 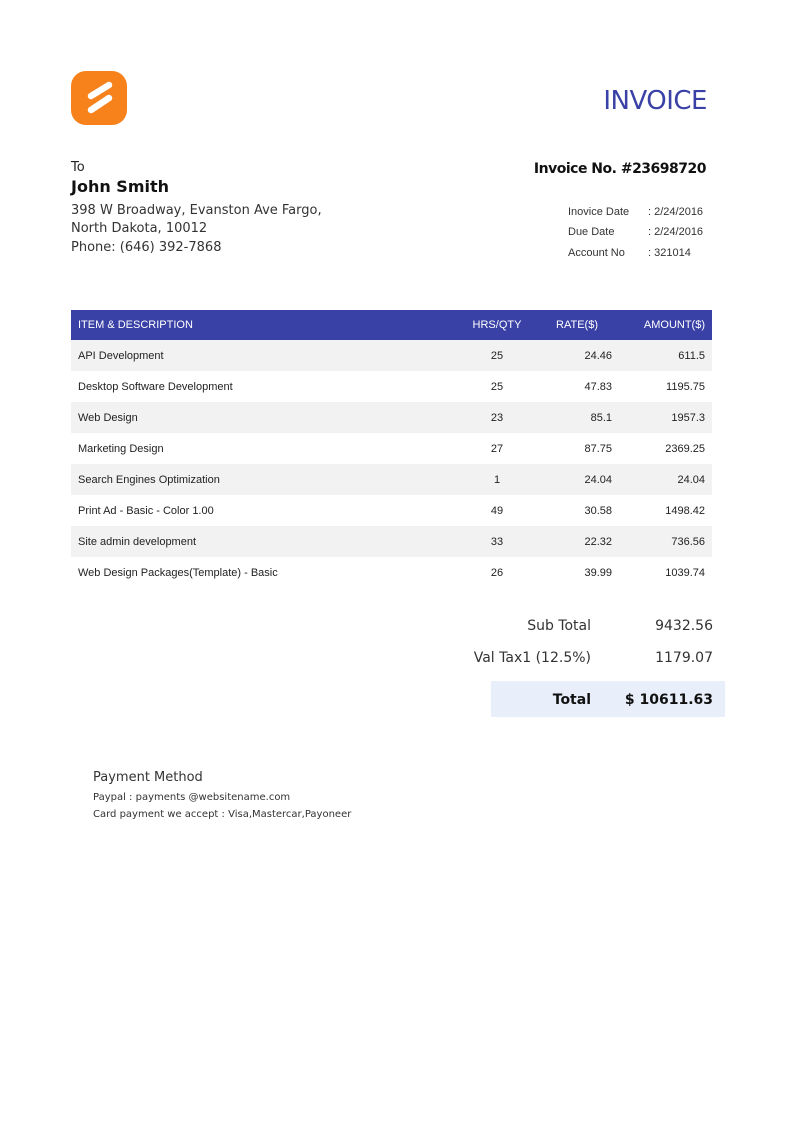 What do you see at coordinates (620, 169) in the screenshot?
I see `invoice-number: Invoice No. #23698720` at bounding box center [620, 169].